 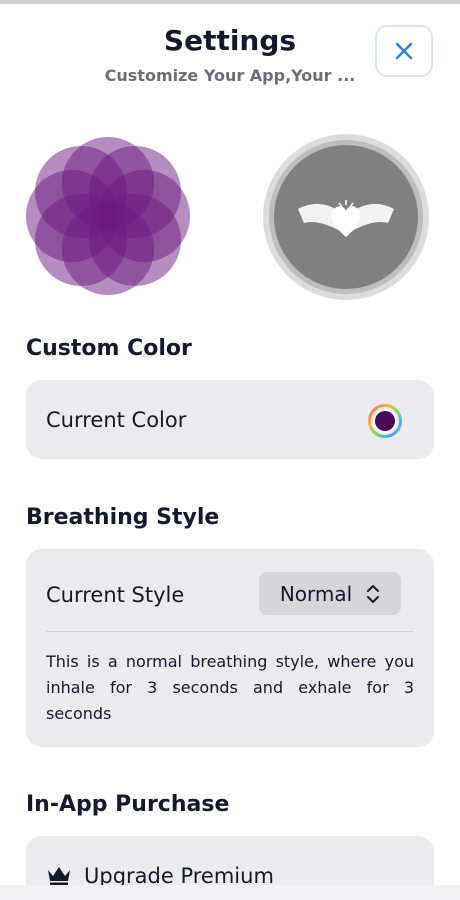 What do you see at coordinates (230, 631) in the screenshot?
I see `divider` at bounding box center [230, 631].